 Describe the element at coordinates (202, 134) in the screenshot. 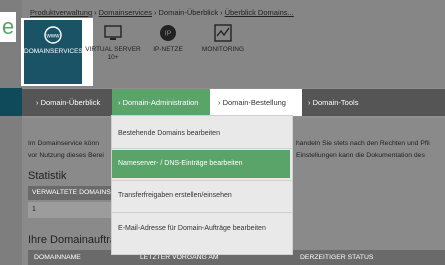

I see `menu-item-domains-bearbeiten: Bestehende Domains bearbeiten` at that location.